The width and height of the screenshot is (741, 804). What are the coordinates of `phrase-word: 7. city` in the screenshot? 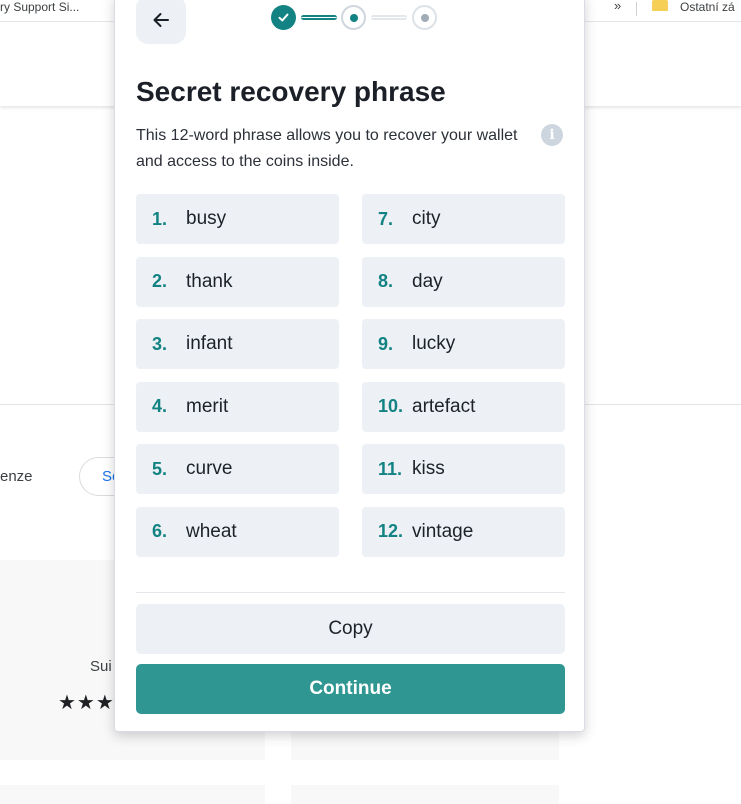 It's located at (463, 219).